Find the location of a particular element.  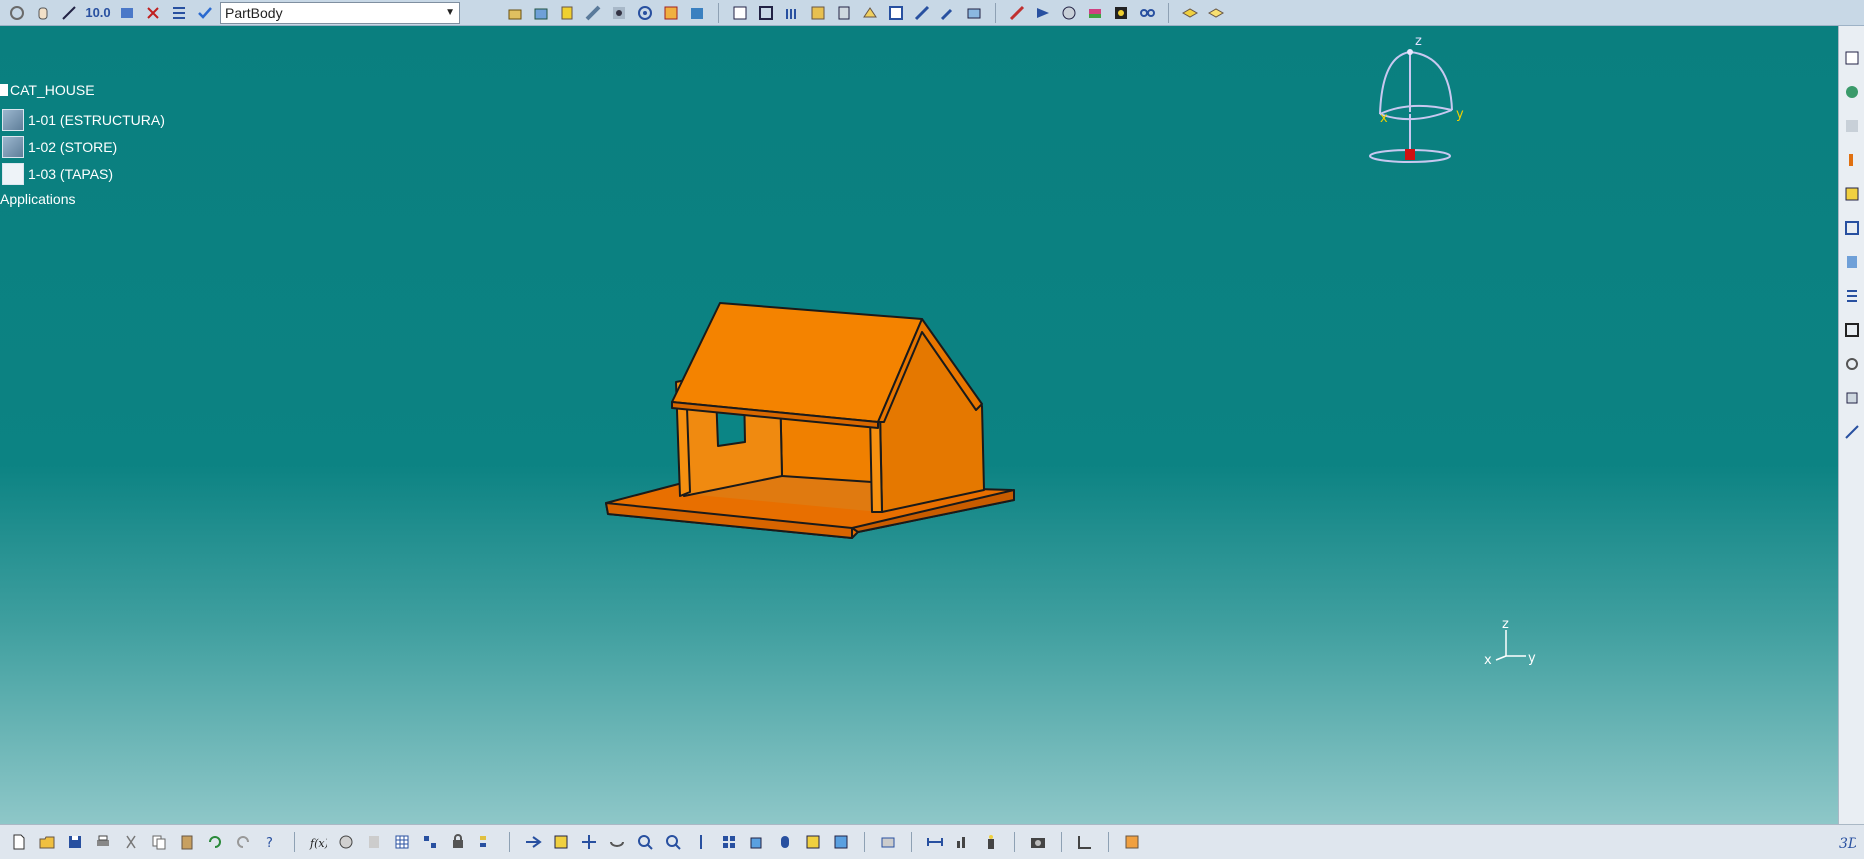

multi-view-icon is located at coordinates (729, 842).